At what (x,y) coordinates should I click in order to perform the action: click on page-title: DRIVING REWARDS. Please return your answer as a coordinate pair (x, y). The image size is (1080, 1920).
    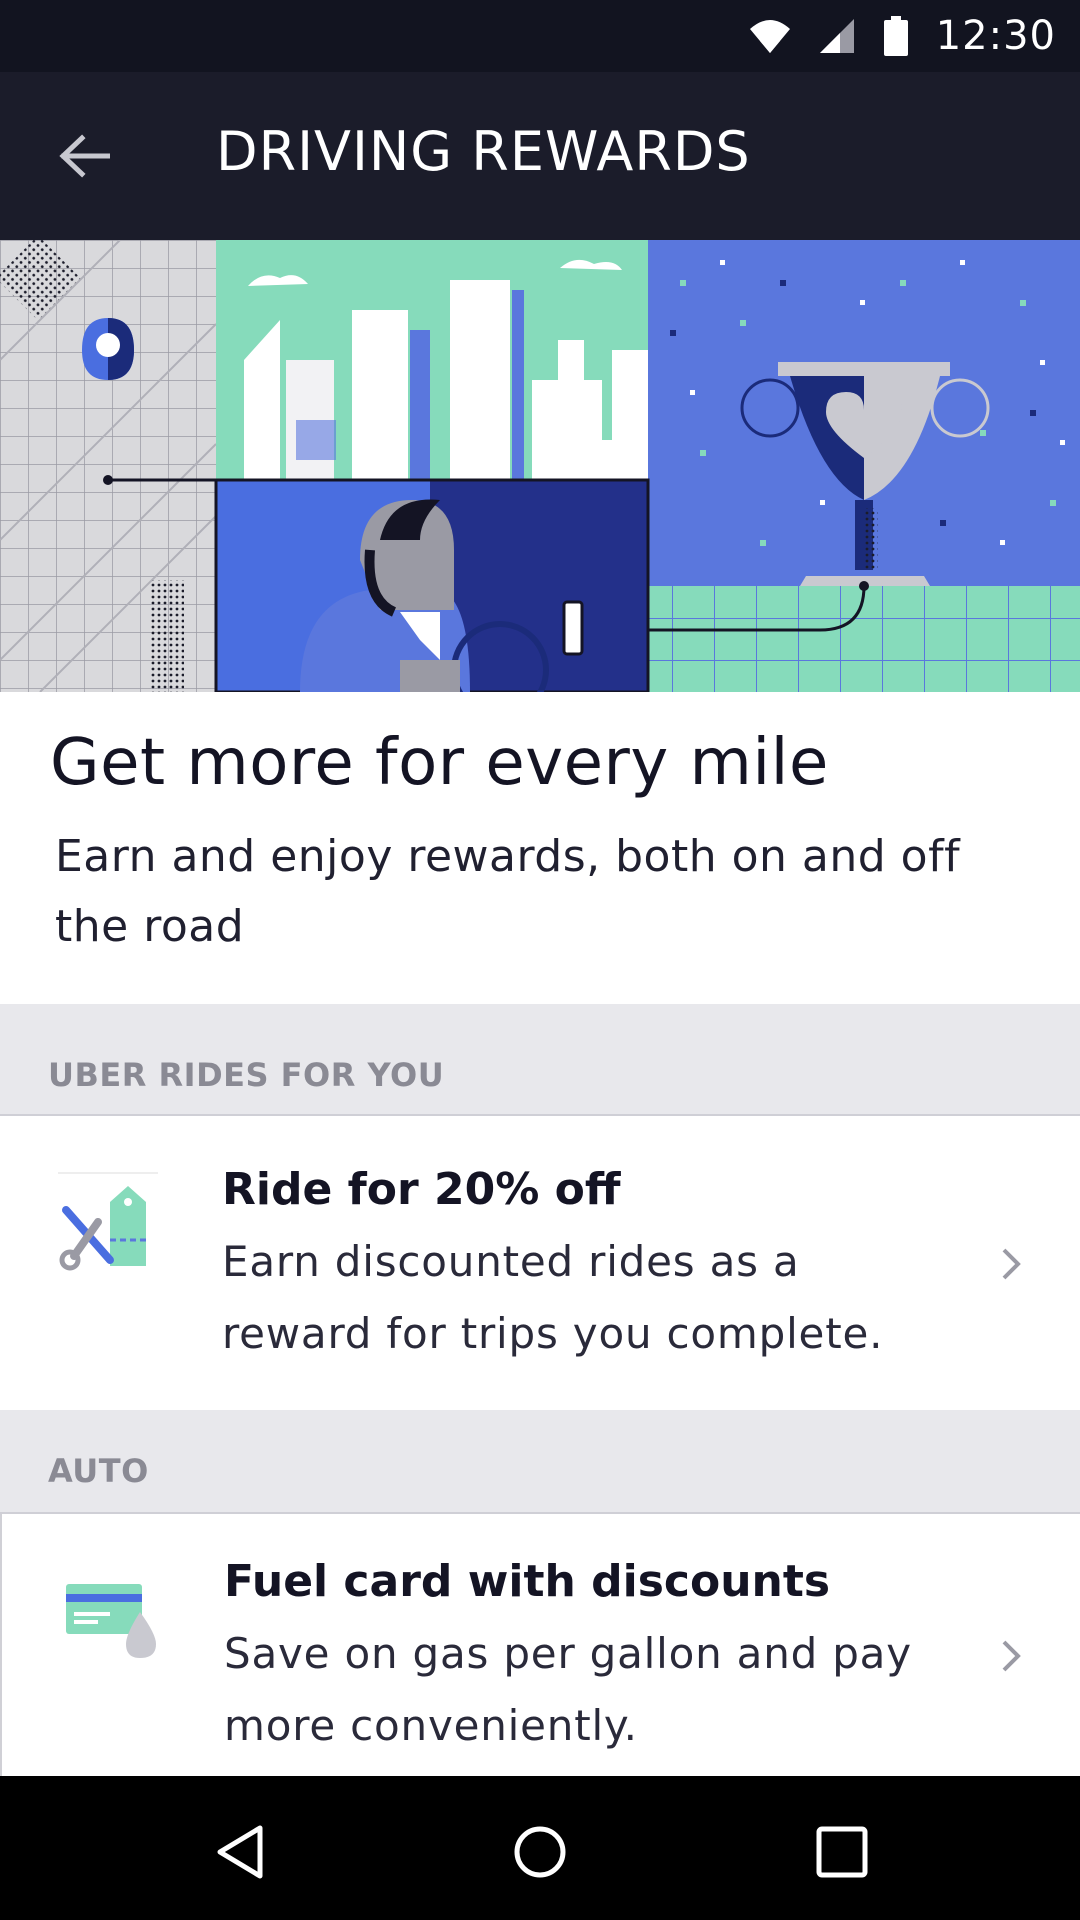
    Looking at the image, I should click on (483, 151).